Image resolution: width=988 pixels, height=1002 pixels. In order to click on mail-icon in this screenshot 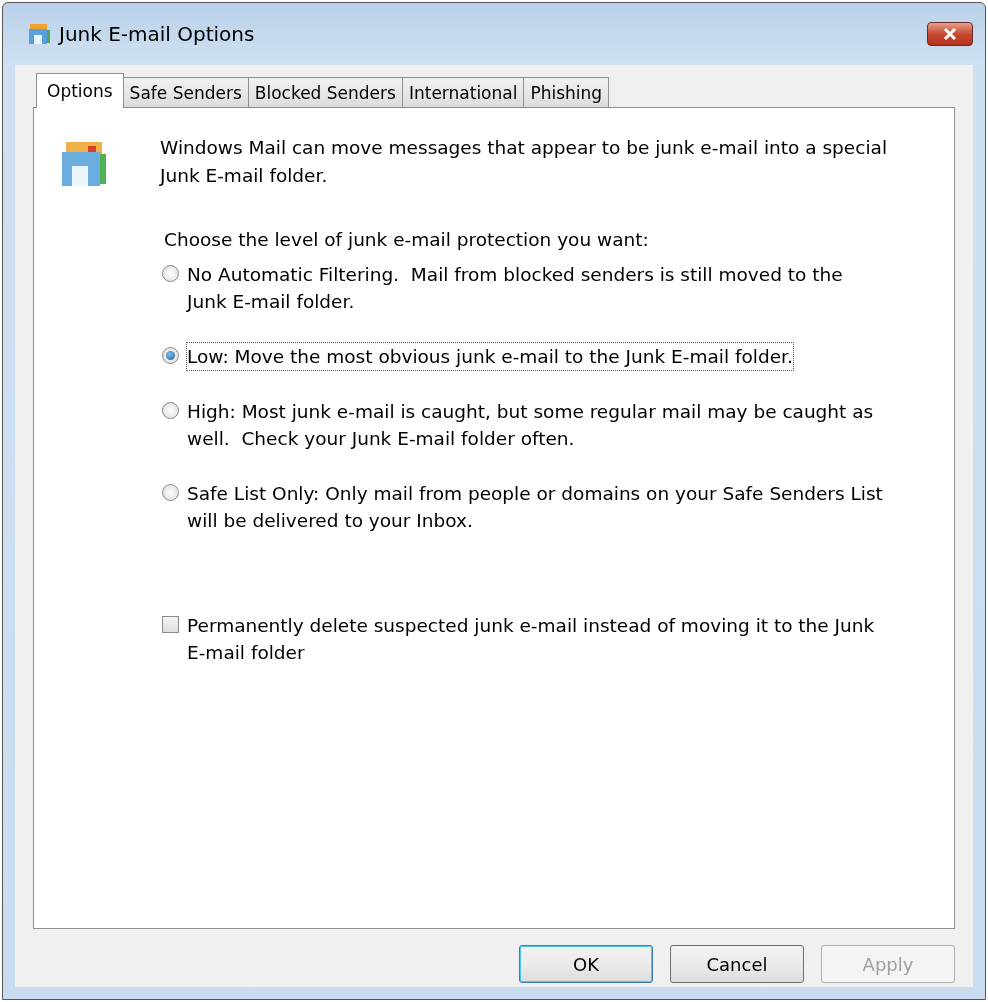, I will do `click(39, 34)`.